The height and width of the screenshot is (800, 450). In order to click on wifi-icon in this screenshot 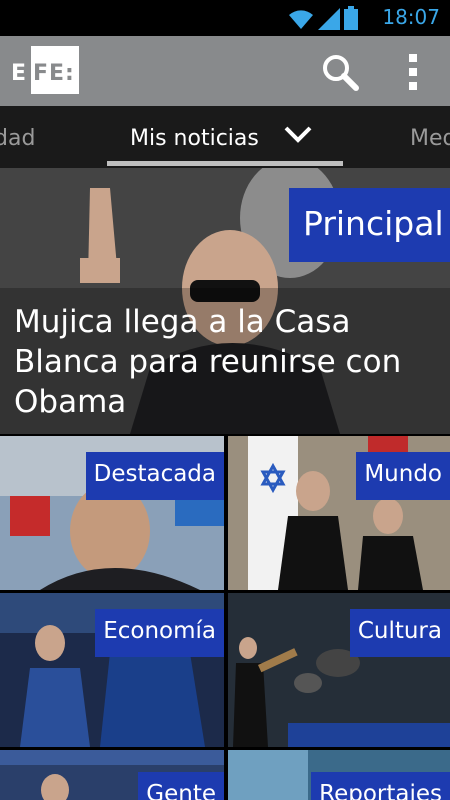, I will do `click(301, 19)`.